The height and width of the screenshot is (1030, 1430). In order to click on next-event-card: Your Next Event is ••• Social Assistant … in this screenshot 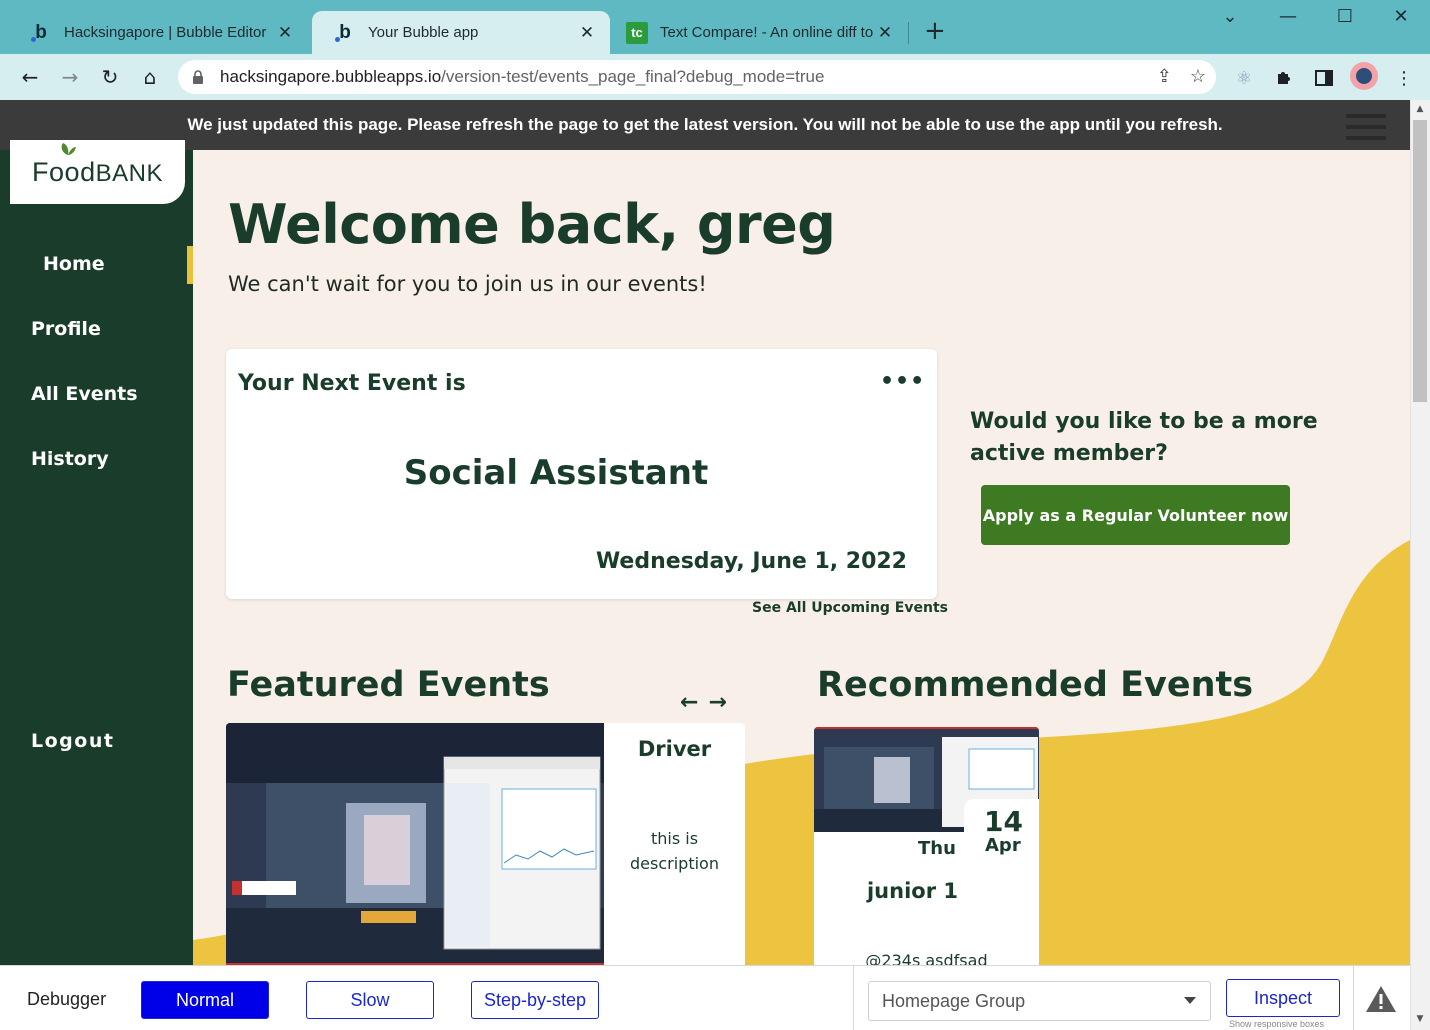, I will do `click(581, 474)`.